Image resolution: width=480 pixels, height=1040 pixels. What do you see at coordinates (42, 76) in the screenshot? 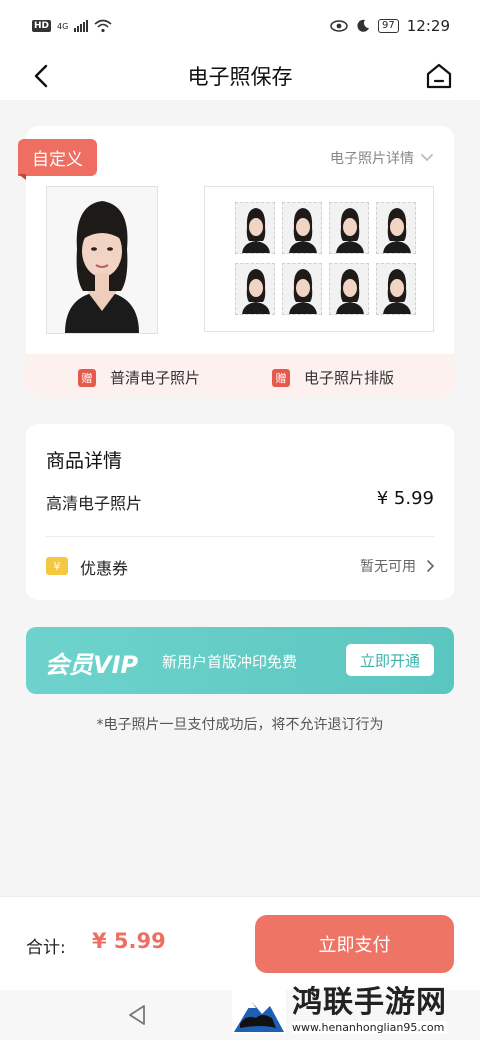
I see `chevron-left-icon` at bounding box center [42, 76].